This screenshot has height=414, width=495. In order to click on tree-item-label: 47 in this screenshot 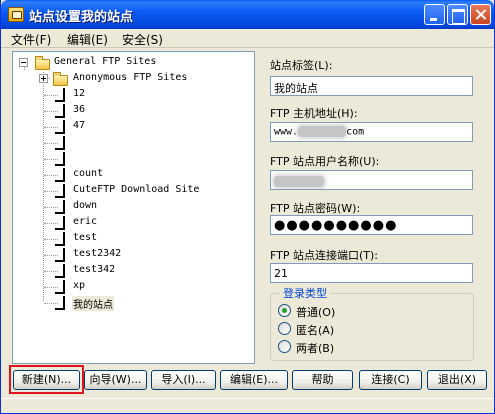, I will do `click(79, 125)`.